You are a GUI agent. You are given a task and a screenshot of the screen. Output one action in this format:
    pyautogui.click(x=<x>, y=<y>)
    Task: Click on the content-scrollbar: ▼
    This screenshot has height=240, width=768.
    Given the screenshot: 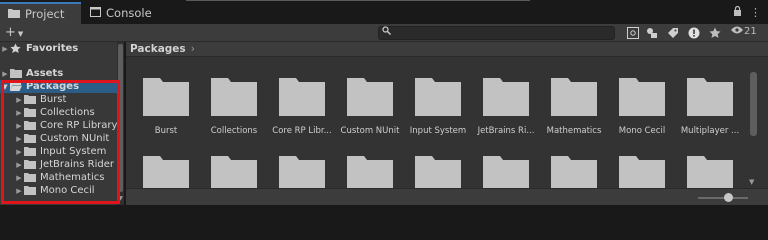 What is the action you would take?
    pyautogui.click(x=754, y=123)
    